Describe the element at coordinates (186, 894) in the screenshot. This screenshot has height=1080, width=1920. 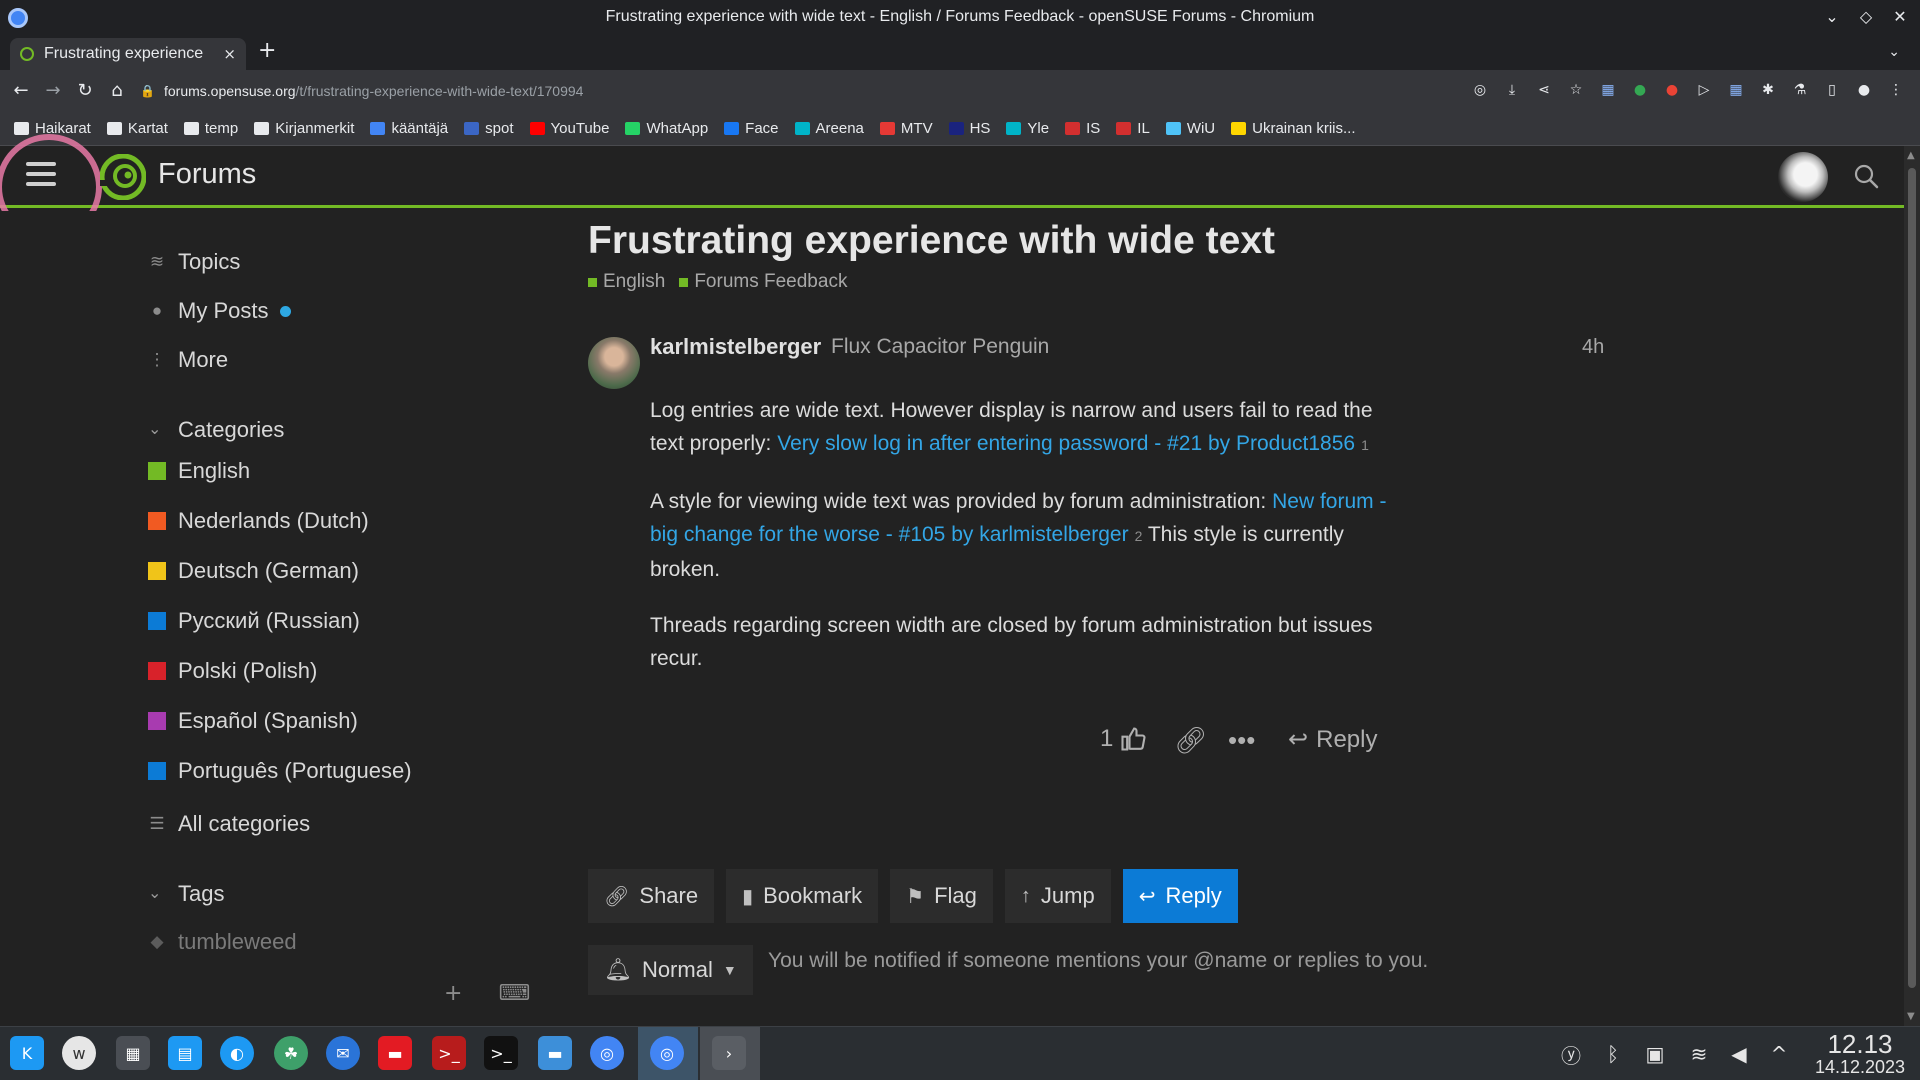
I see `tags-section-toggle: ⌄ Tags` at that location.